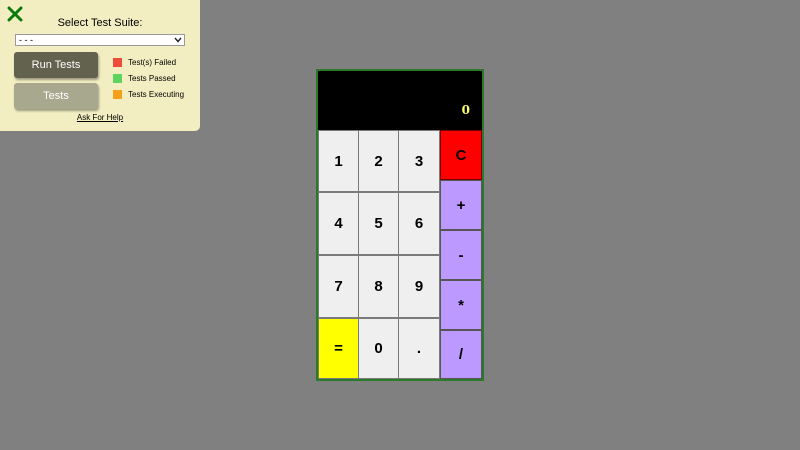 The image size is (800, 450). Describe the element at coordinates (117, 62) in the screenshot. I see `failed-swatch` at that location.